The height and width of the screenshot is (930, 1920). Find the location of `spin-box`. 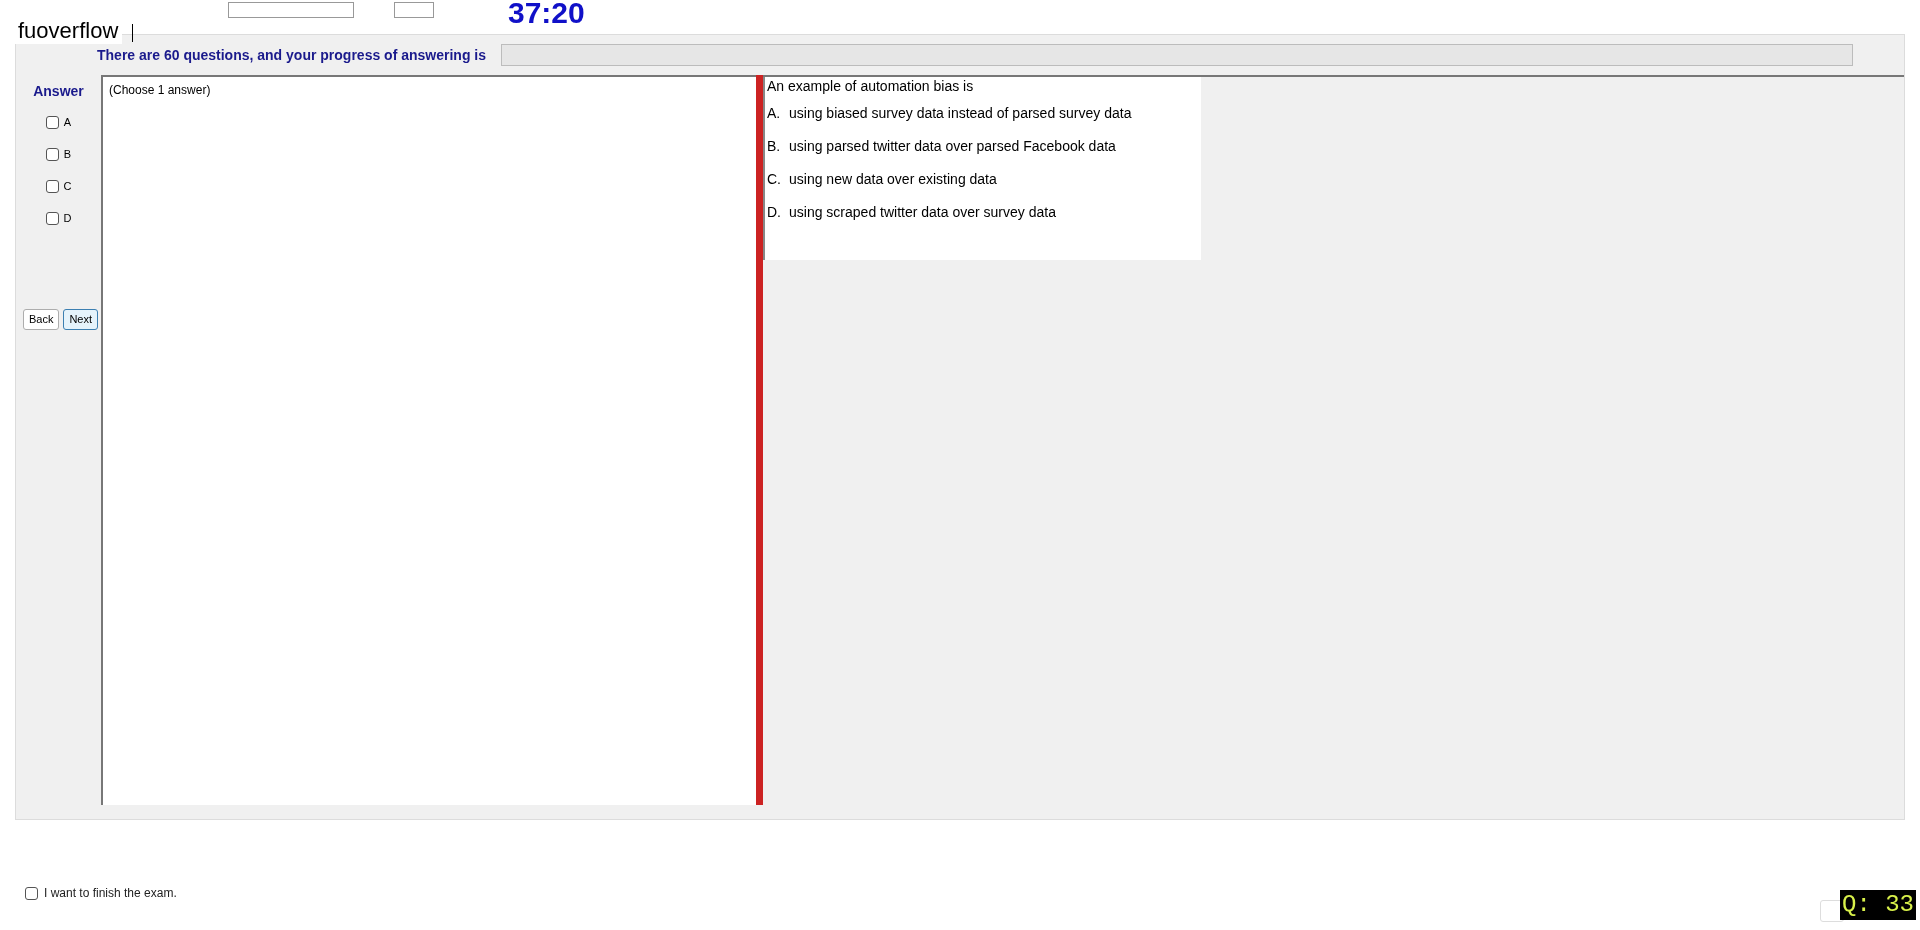

spin-box is located at coordinates (414, 10).